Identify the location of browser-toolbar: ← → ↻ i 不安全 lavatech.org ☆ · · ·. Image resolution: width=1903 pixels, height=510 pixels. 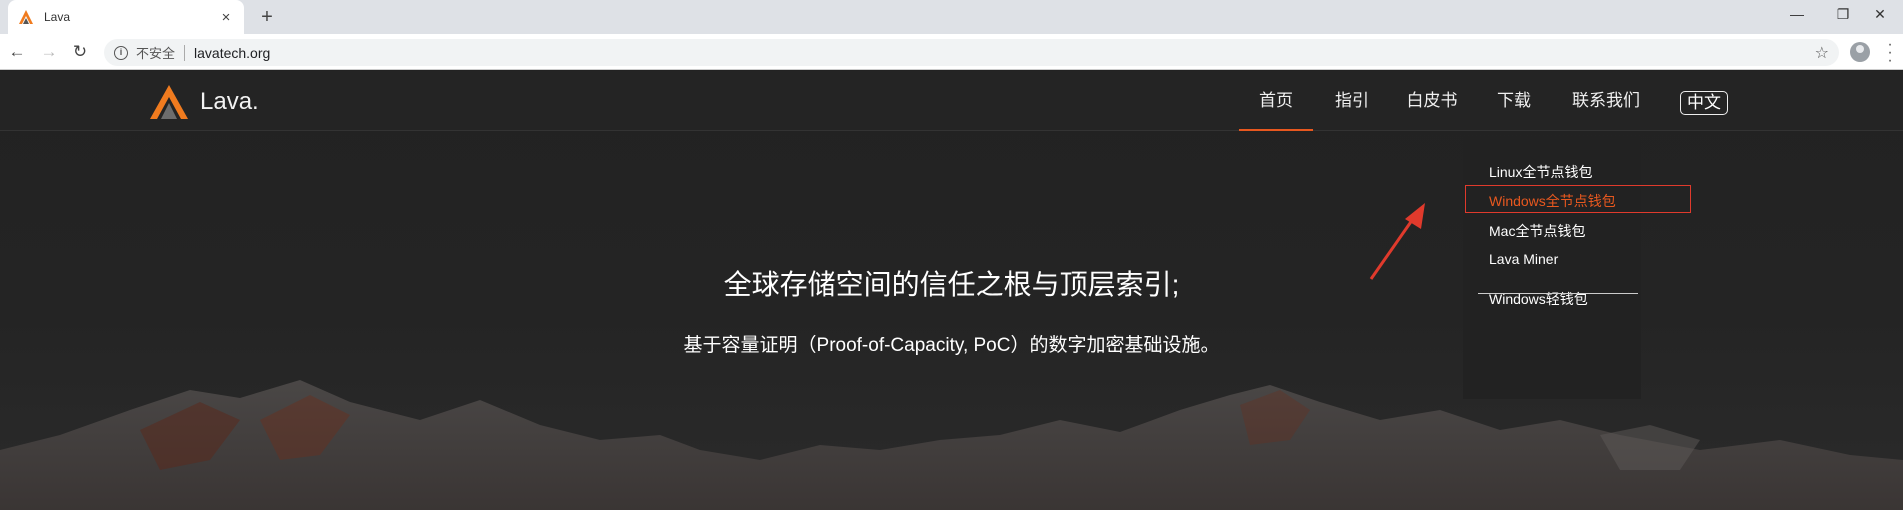
(951, 52).